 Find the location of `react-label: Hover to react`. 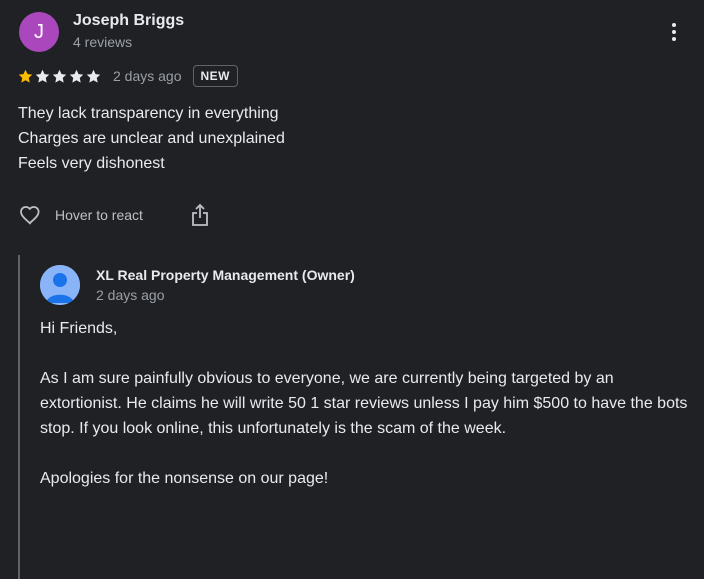

react-label: Hover to react is located at coordinates (99, 215).